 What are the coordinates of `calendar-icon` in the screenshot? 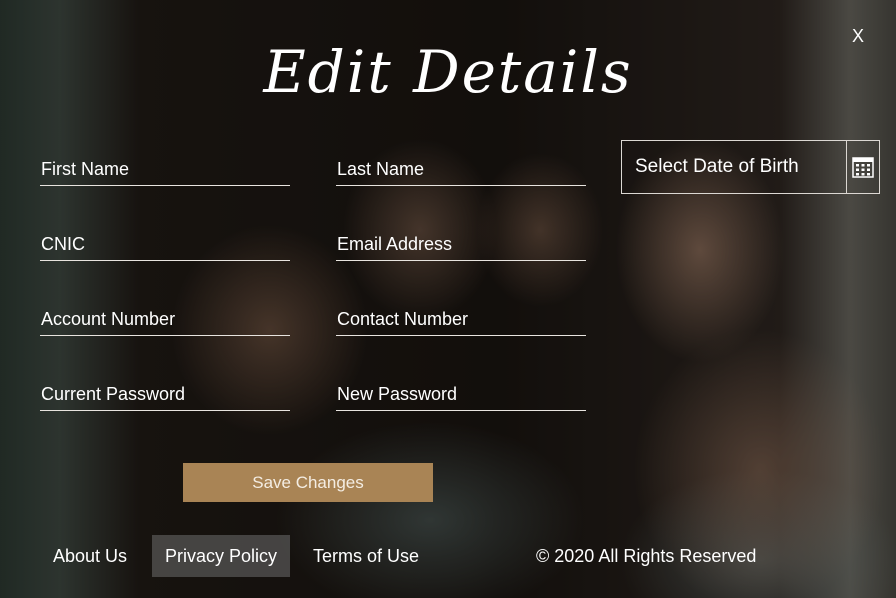 It's located at (863, 167).